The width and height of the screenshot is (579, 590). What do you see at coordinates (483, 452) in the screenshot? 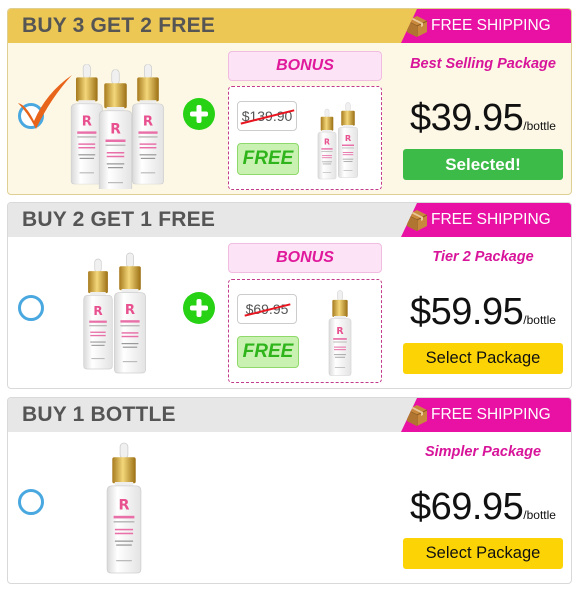
I see `package-name: Simpler Package` at bounding box center [483, 452].